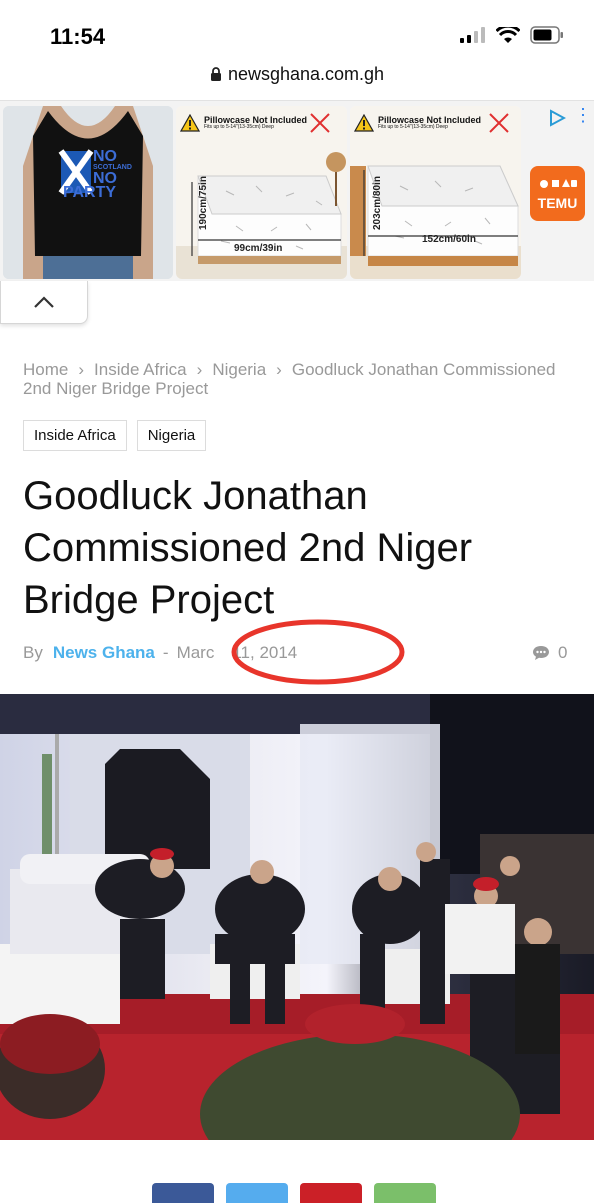 The width and height of the screenshot is (594, 1203). I want to click on twitter-share-button, so click(257, 1193).